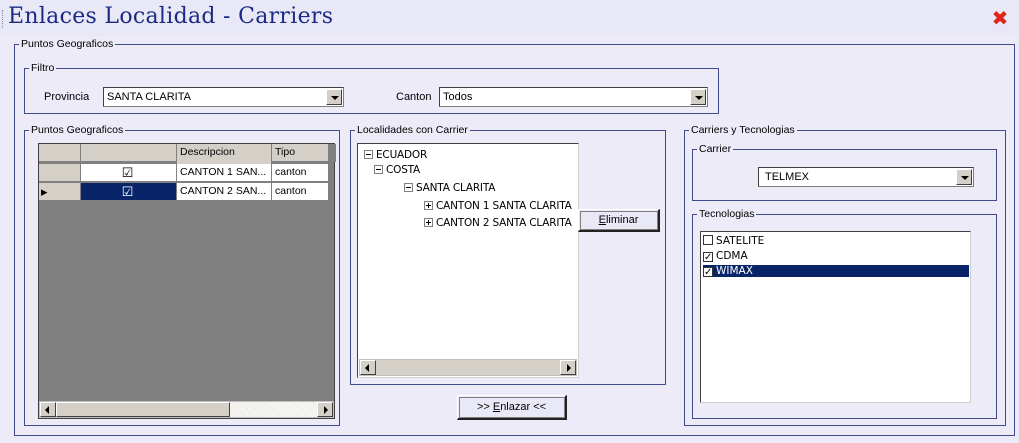 Image resolution: width=1019 pixels, height=443 pixels. What do you see at coordinates (414, 97) in the screenshot?
I see `canton-label: Canton` at bounding box center [414, 97].